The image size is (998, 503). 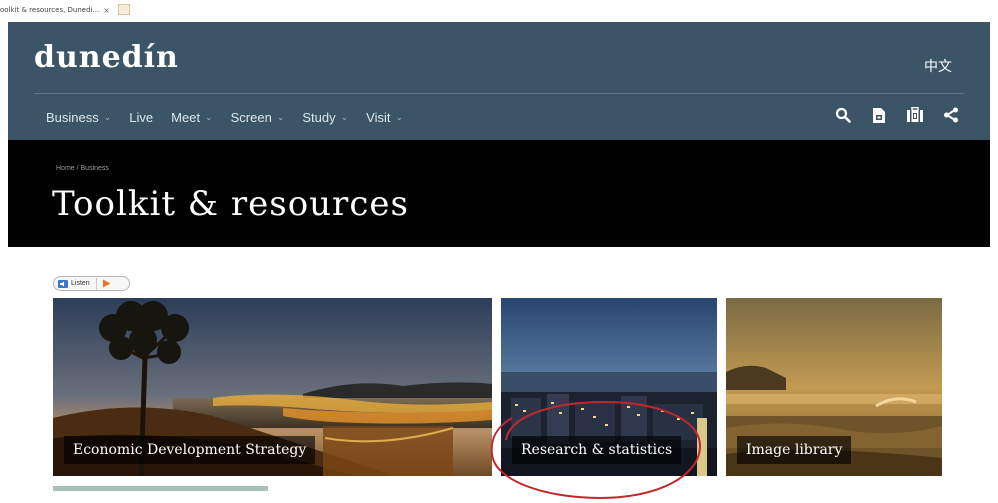 What do you see at coordinates (186, 117) in the screenshot?
I see `nav-item-label: Meet` at bounding box center [186, 117].